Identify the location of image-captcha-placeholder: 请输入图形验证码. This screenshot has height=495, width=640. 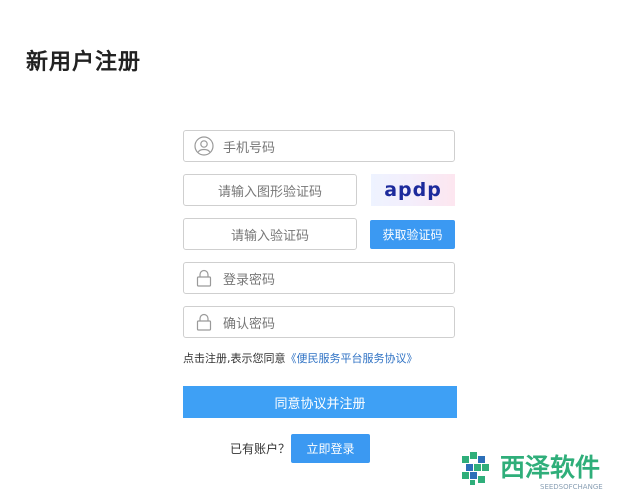
(269, 192).